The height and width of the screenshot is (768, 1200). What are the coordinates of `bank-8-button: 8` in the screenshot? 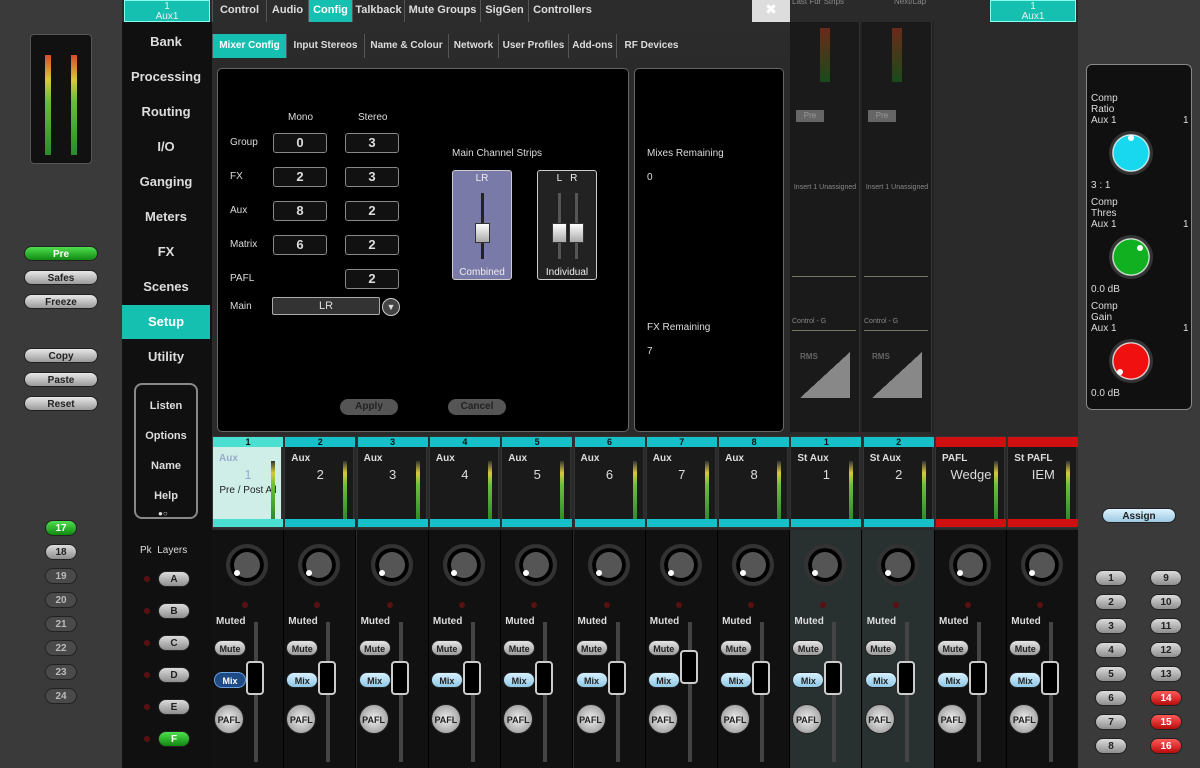 It's located at (1111, 746).